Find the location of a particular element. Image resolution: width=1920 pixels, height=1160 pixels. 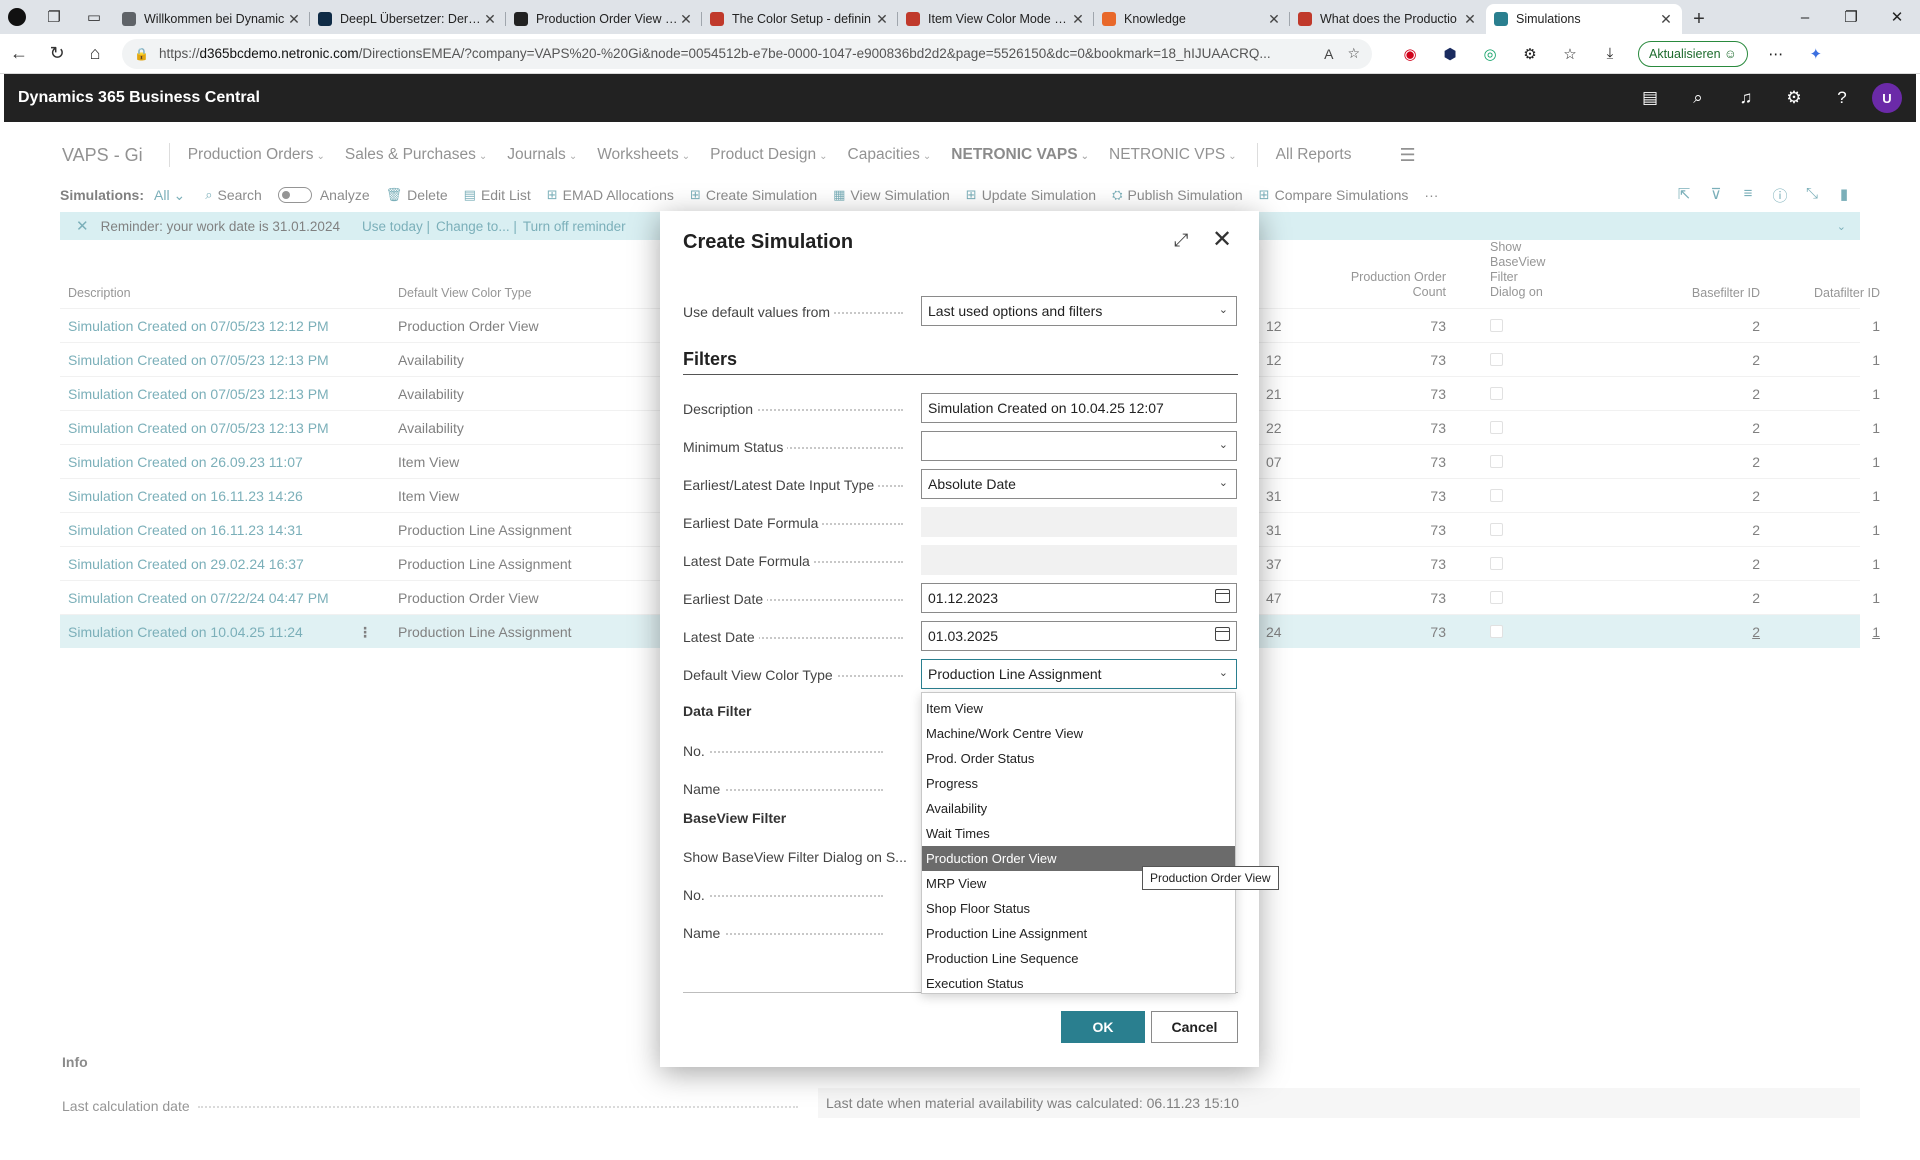

earliest-formula-label: Earliest Date Formula is located at coordinates (753, 523).